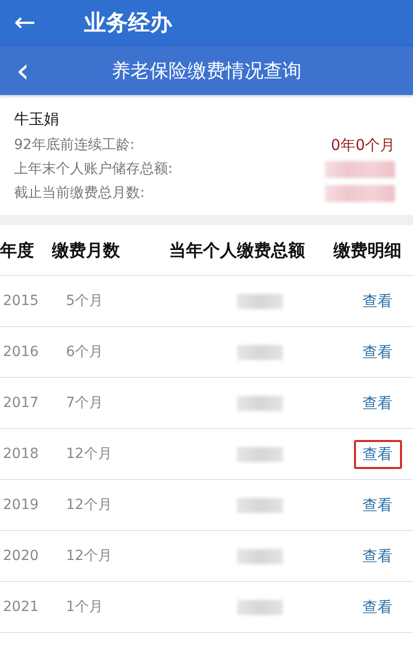 This screenshot has width=413, height=672. I want to click on column-header: 缴费明细, so click(368, 251).